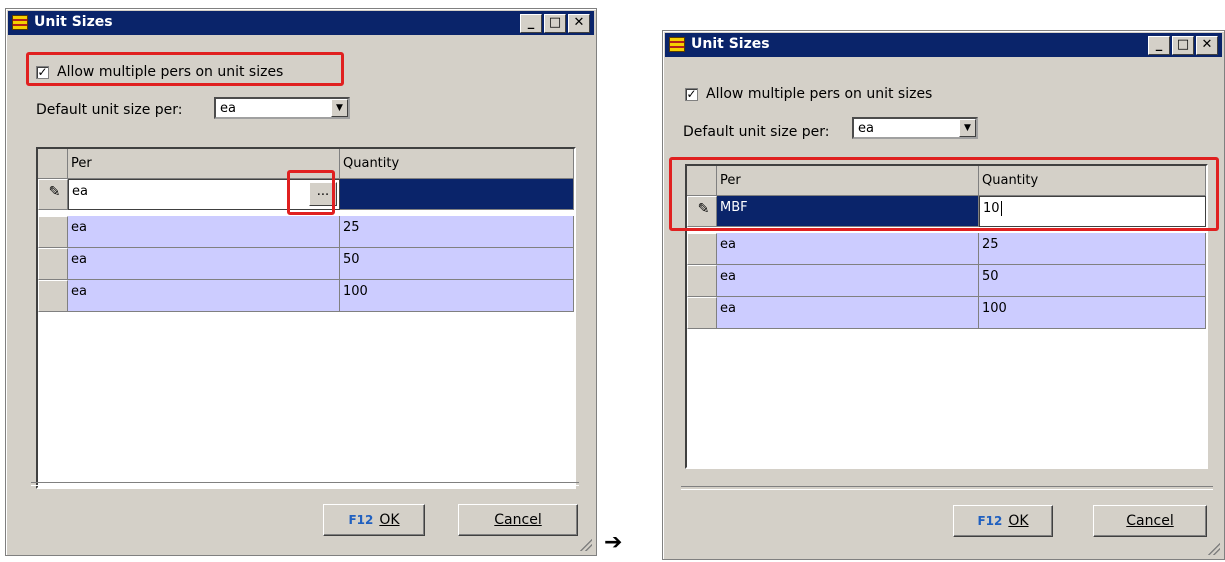 The height and width of the screenshot is (562, 1225). I want to click on column-header-quantity: Quantity, so click(457, 164).